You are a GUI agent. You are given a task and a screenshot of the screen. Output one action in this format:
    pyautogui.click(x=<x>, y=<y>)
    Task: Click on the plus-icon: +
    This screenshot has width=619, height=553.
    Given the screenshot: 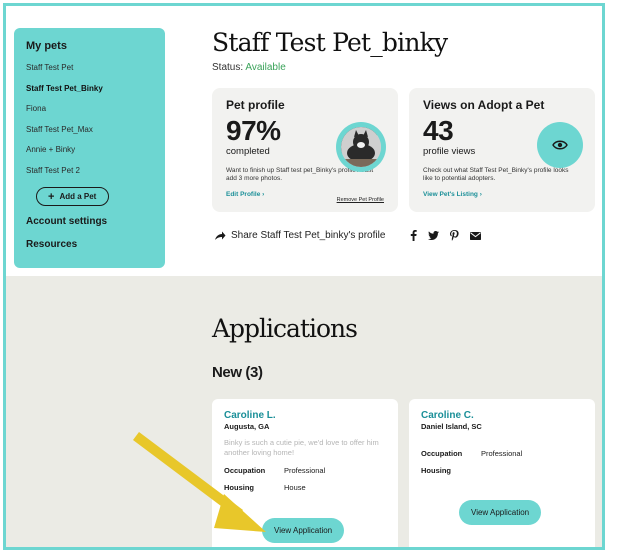 What is the action you would take?
    pyautogui.click(x=51, y=196)
    